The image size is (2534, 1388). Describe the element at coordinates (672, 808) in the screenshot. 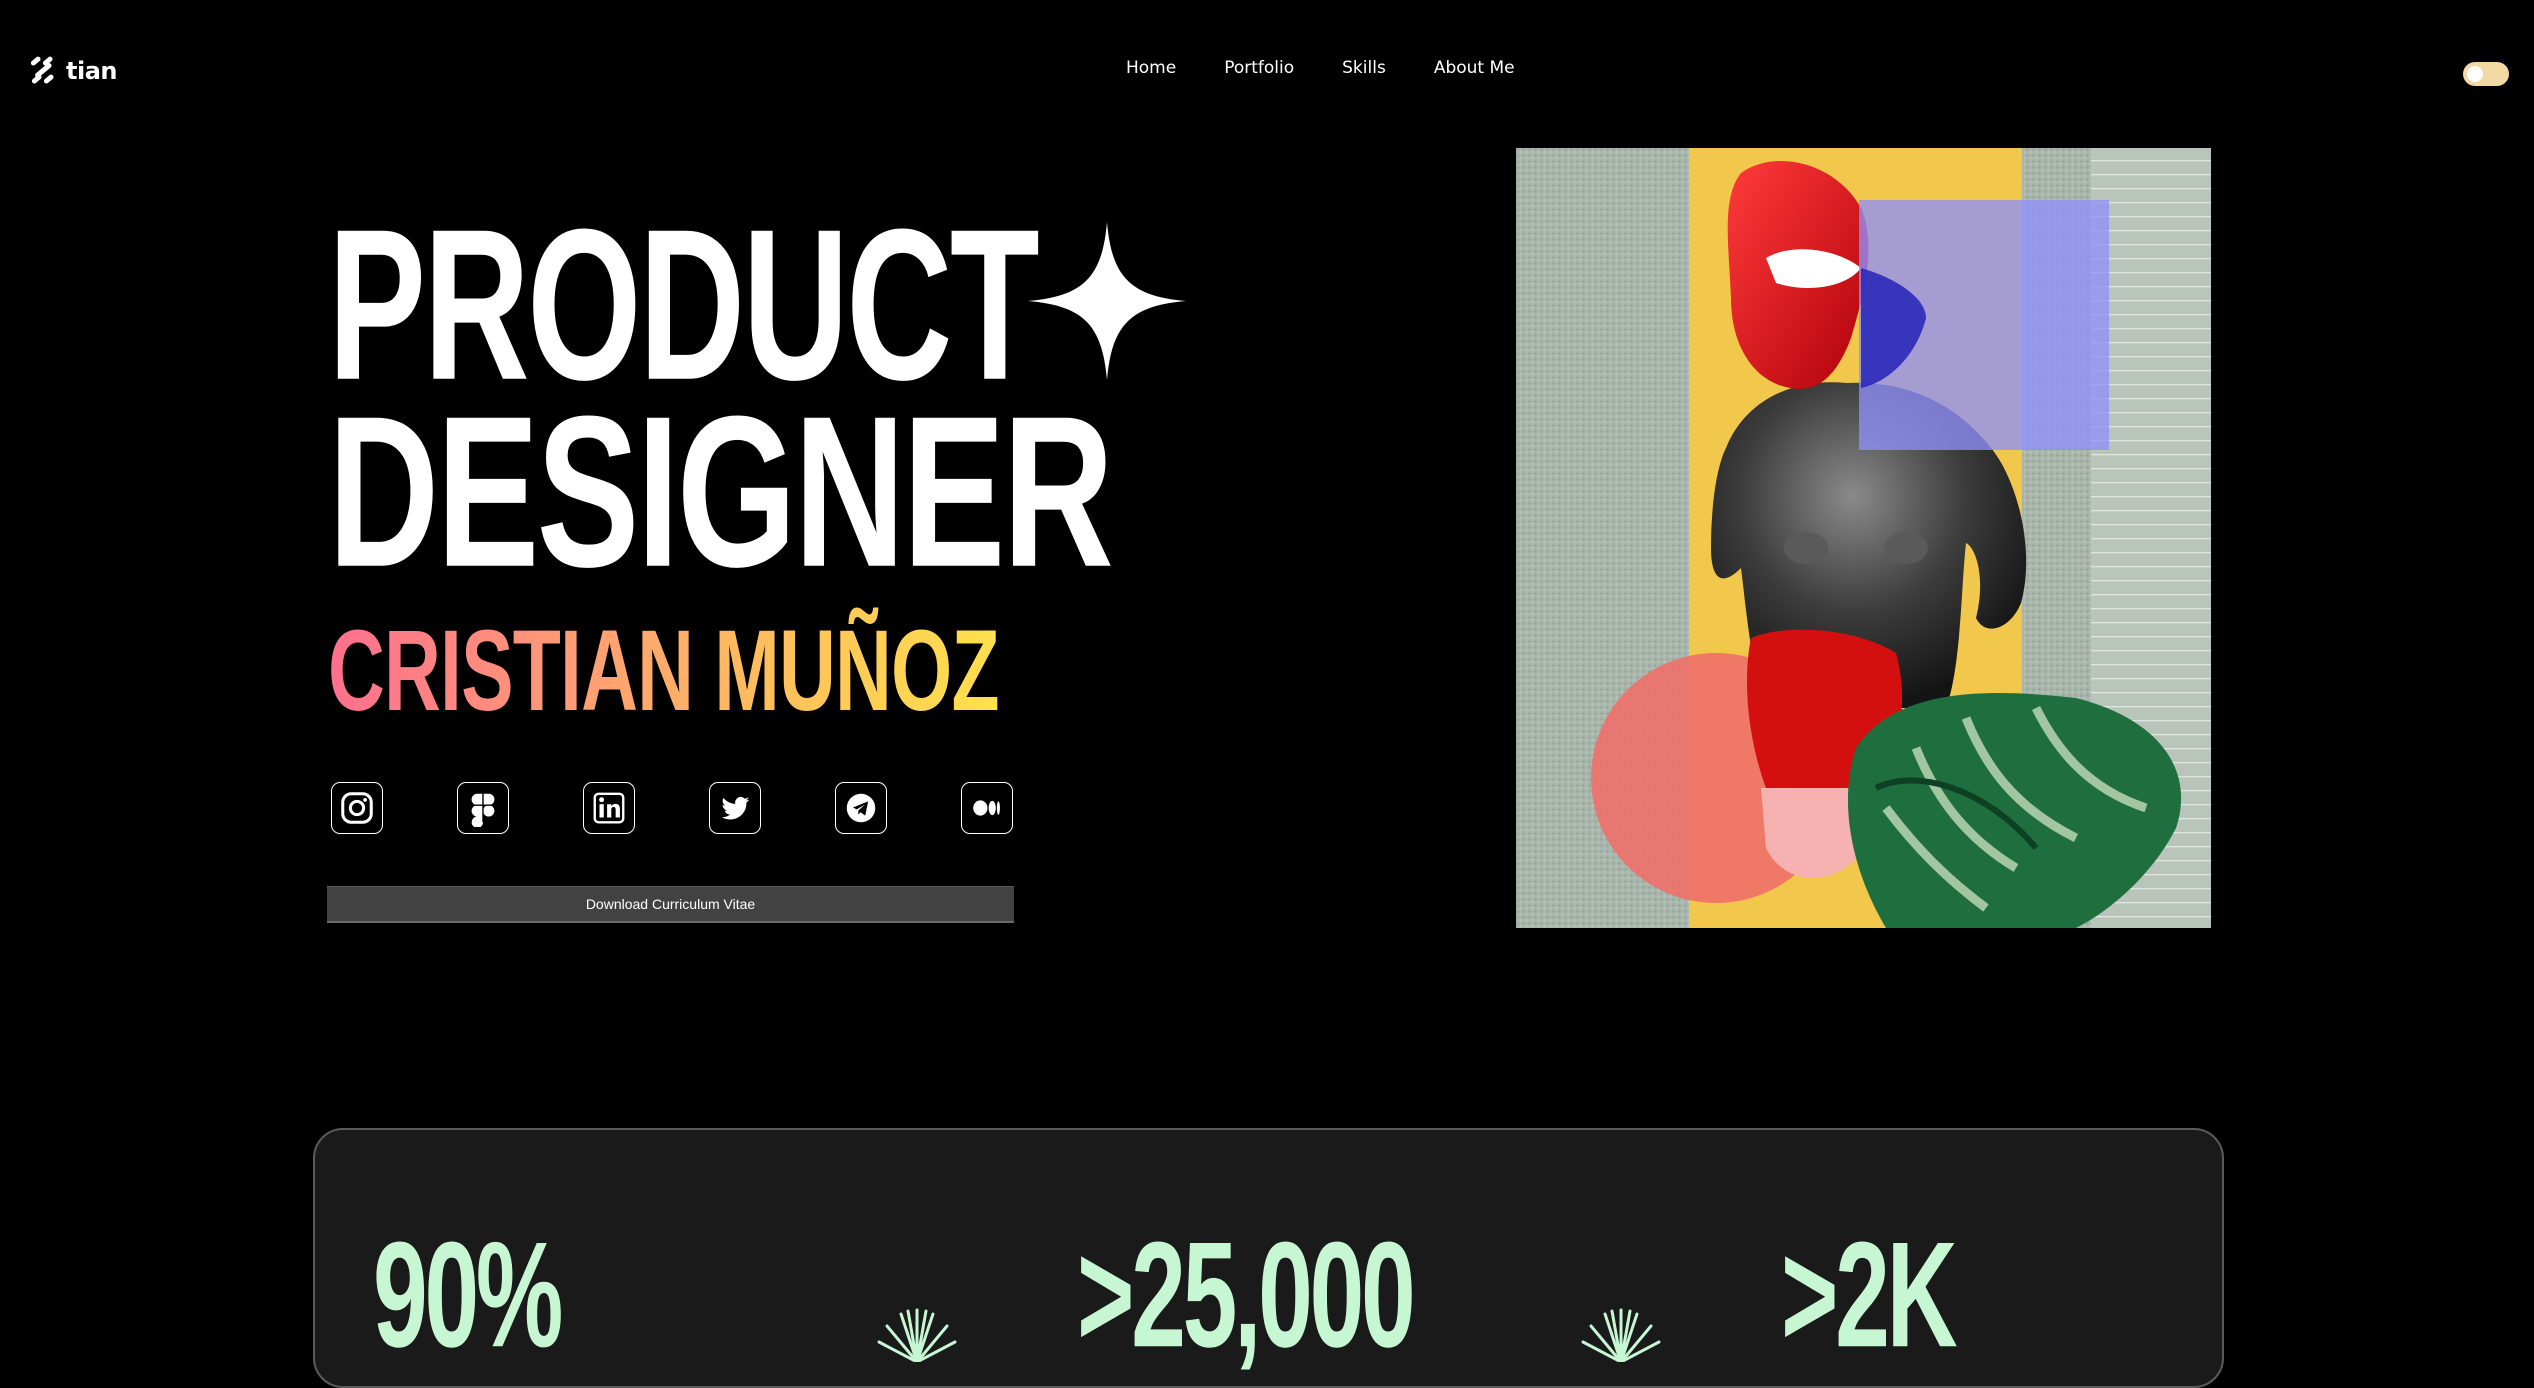

I see `social-links` at that location.